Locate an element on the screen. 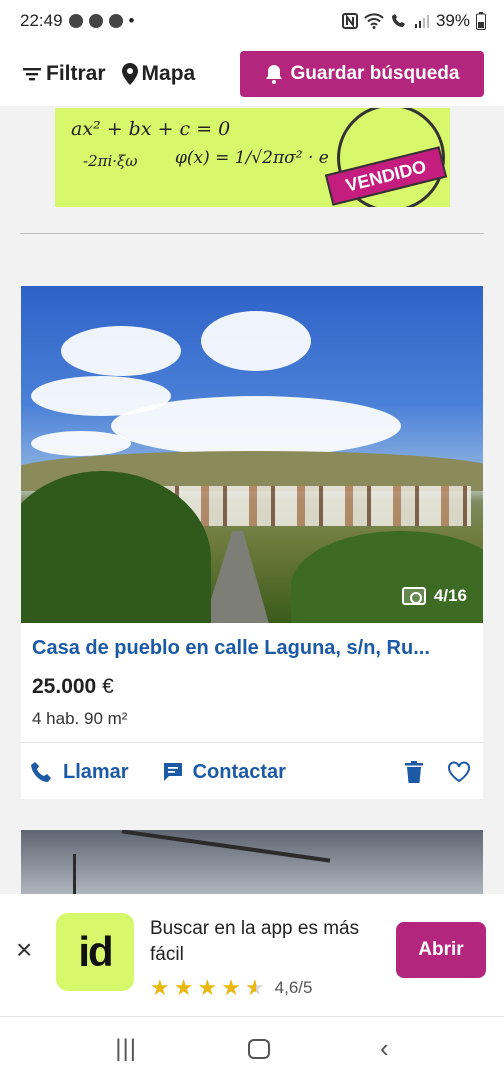 The width and height of the screenshot is (504, 1080). heart-icon is located at coordinates (459, 772).